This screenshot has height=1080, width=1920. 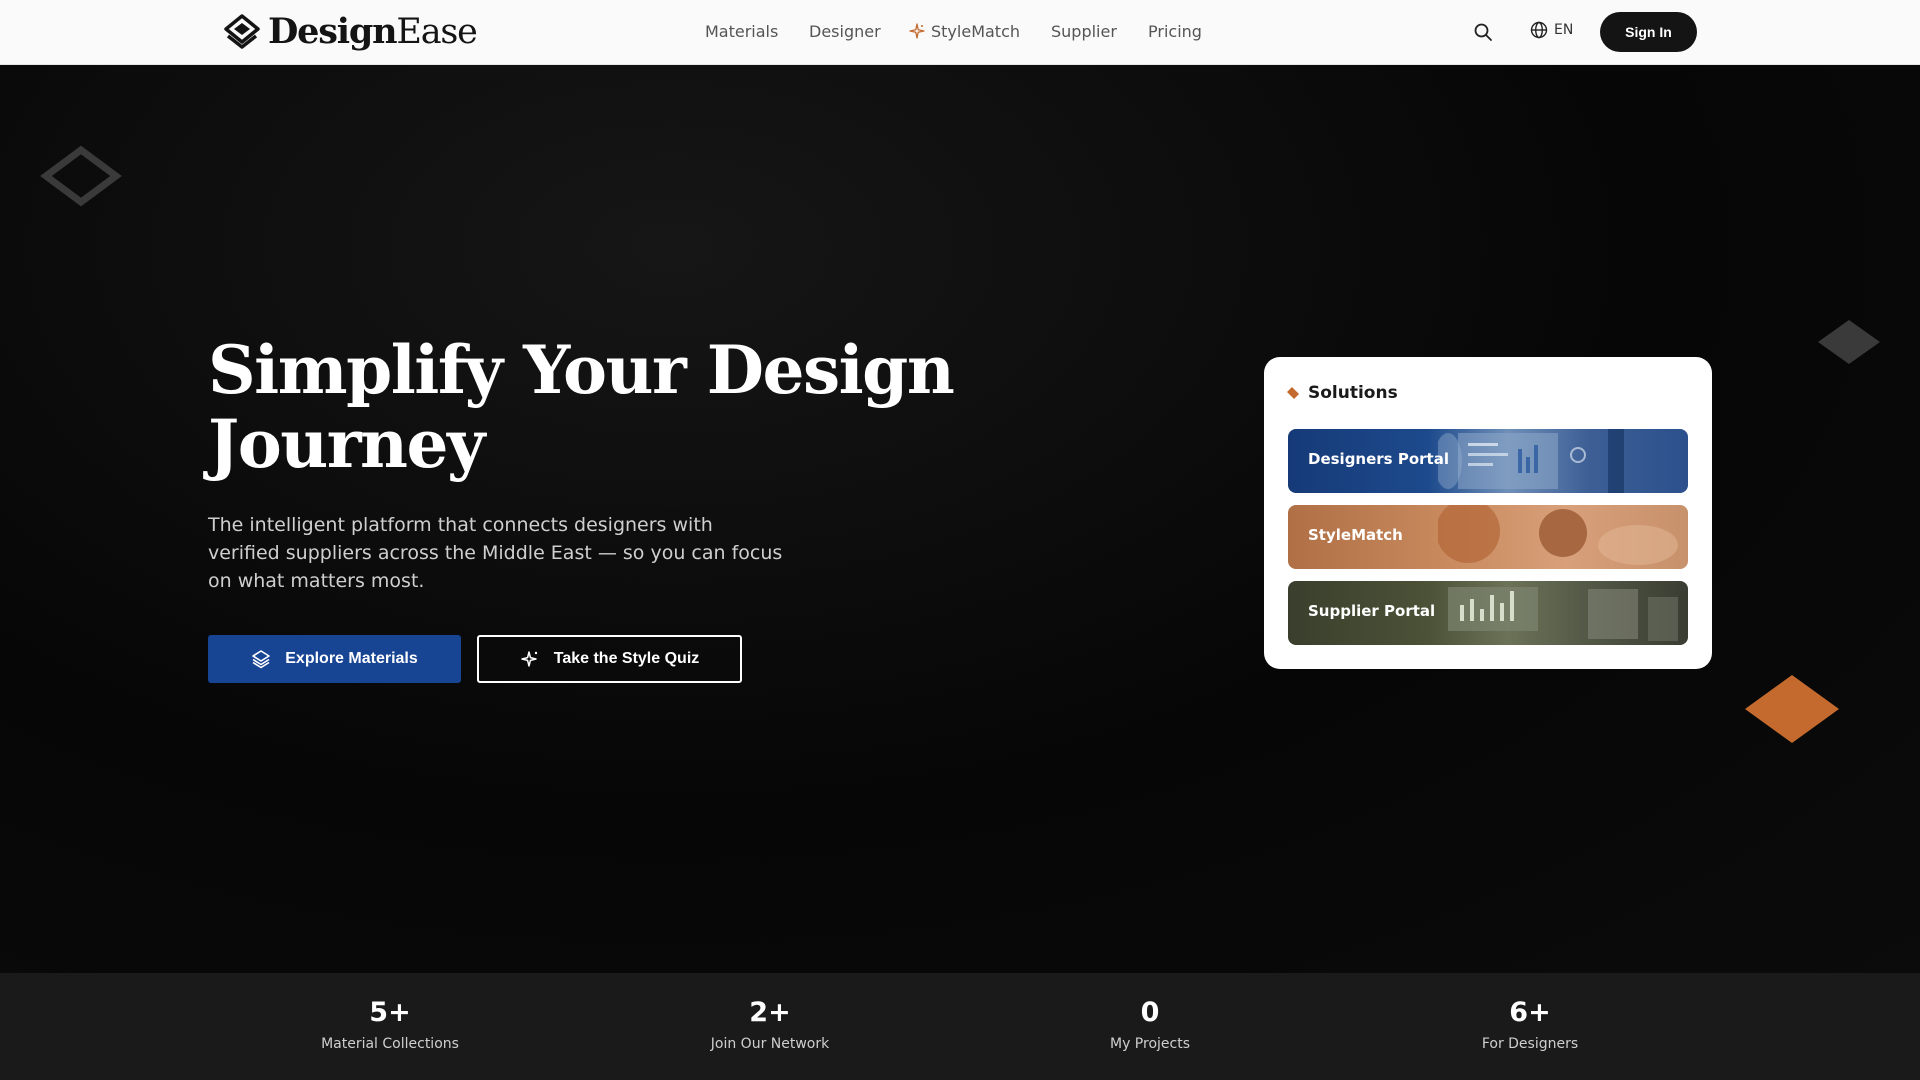 I want to click on stat-label: For Designers, so click(x=1530, y=1044).